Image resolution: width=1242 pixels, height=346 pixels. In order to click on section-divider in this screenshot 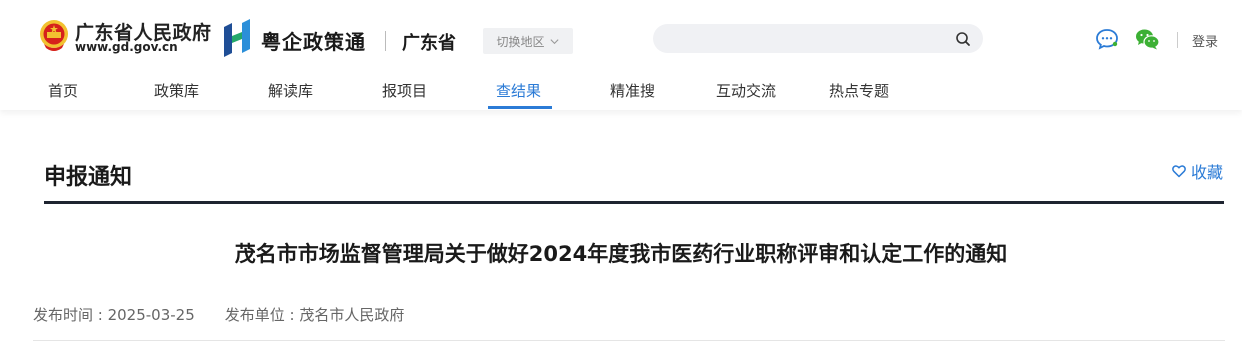, I will do `click(634, 202)`.